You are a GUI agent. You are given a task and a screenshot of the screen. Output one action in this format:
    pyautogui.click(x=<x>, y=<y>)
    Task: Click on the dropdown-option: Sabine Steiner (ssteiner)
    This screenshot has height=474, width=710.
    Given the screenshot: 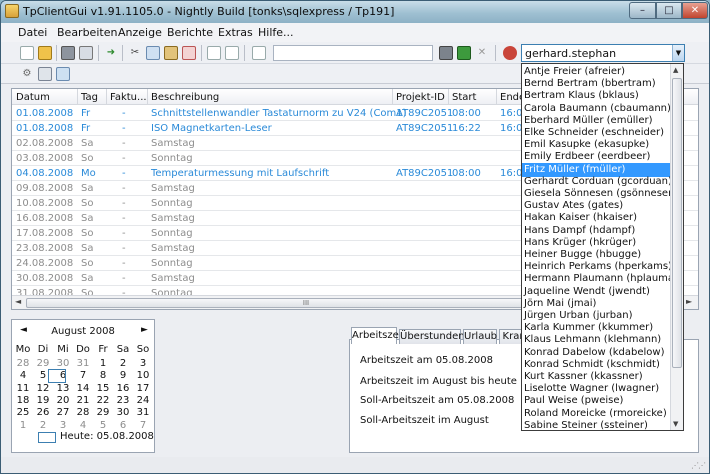 What is the action you would take?
    pyautogui.click(x=596, y=424)
    